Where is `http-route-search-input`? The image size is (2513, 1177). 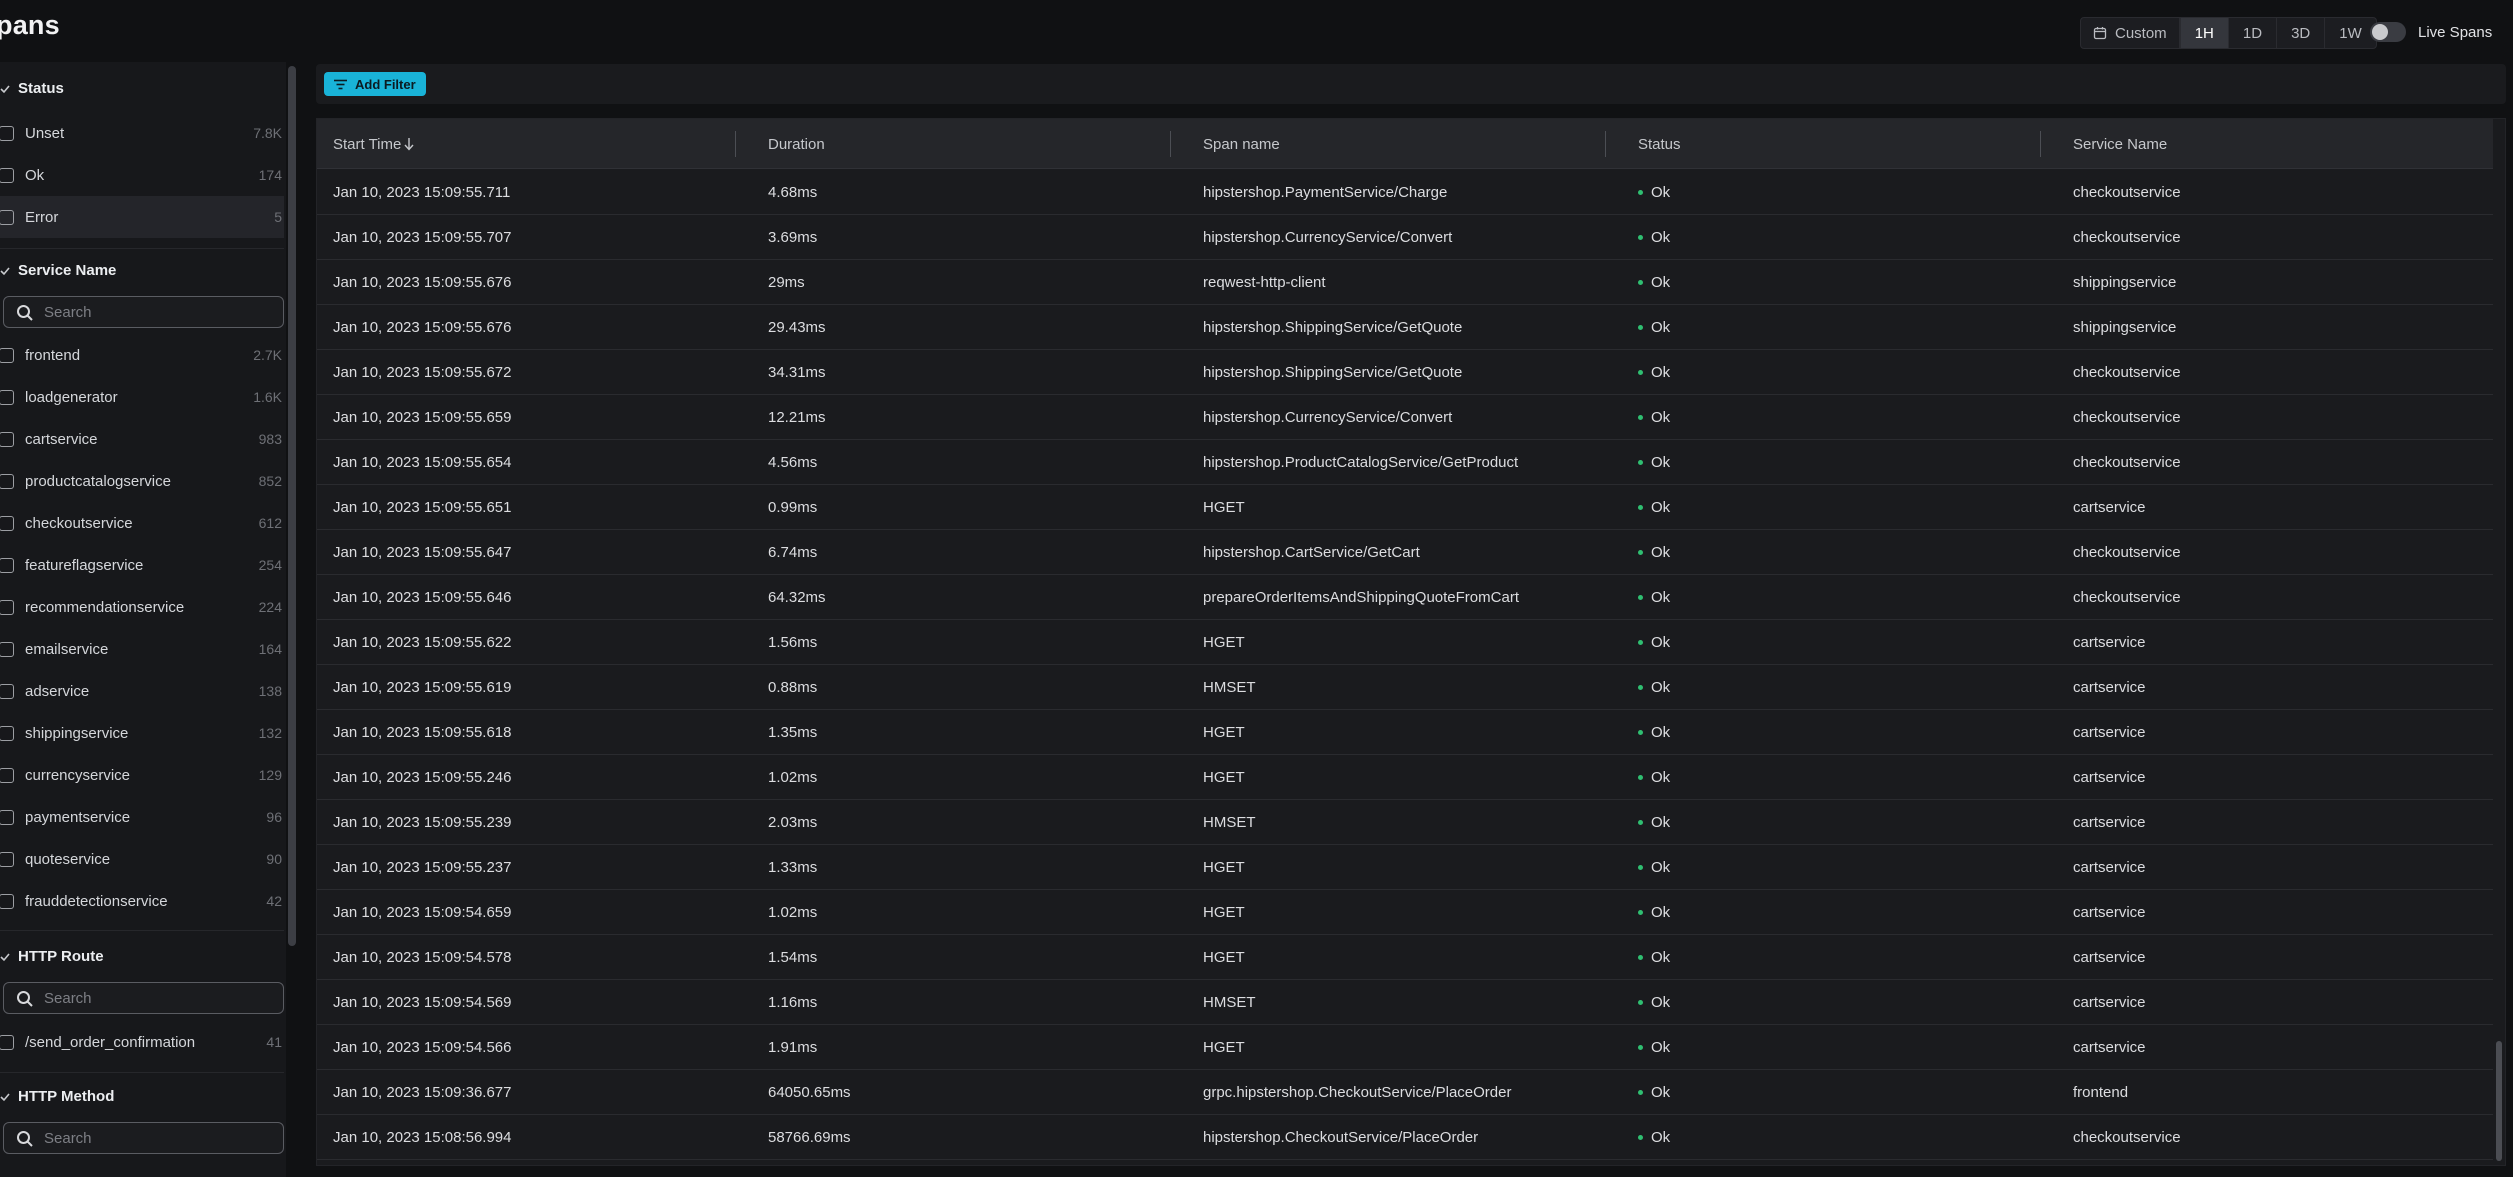 http-route-search-input is located at coordinates (159, 998).